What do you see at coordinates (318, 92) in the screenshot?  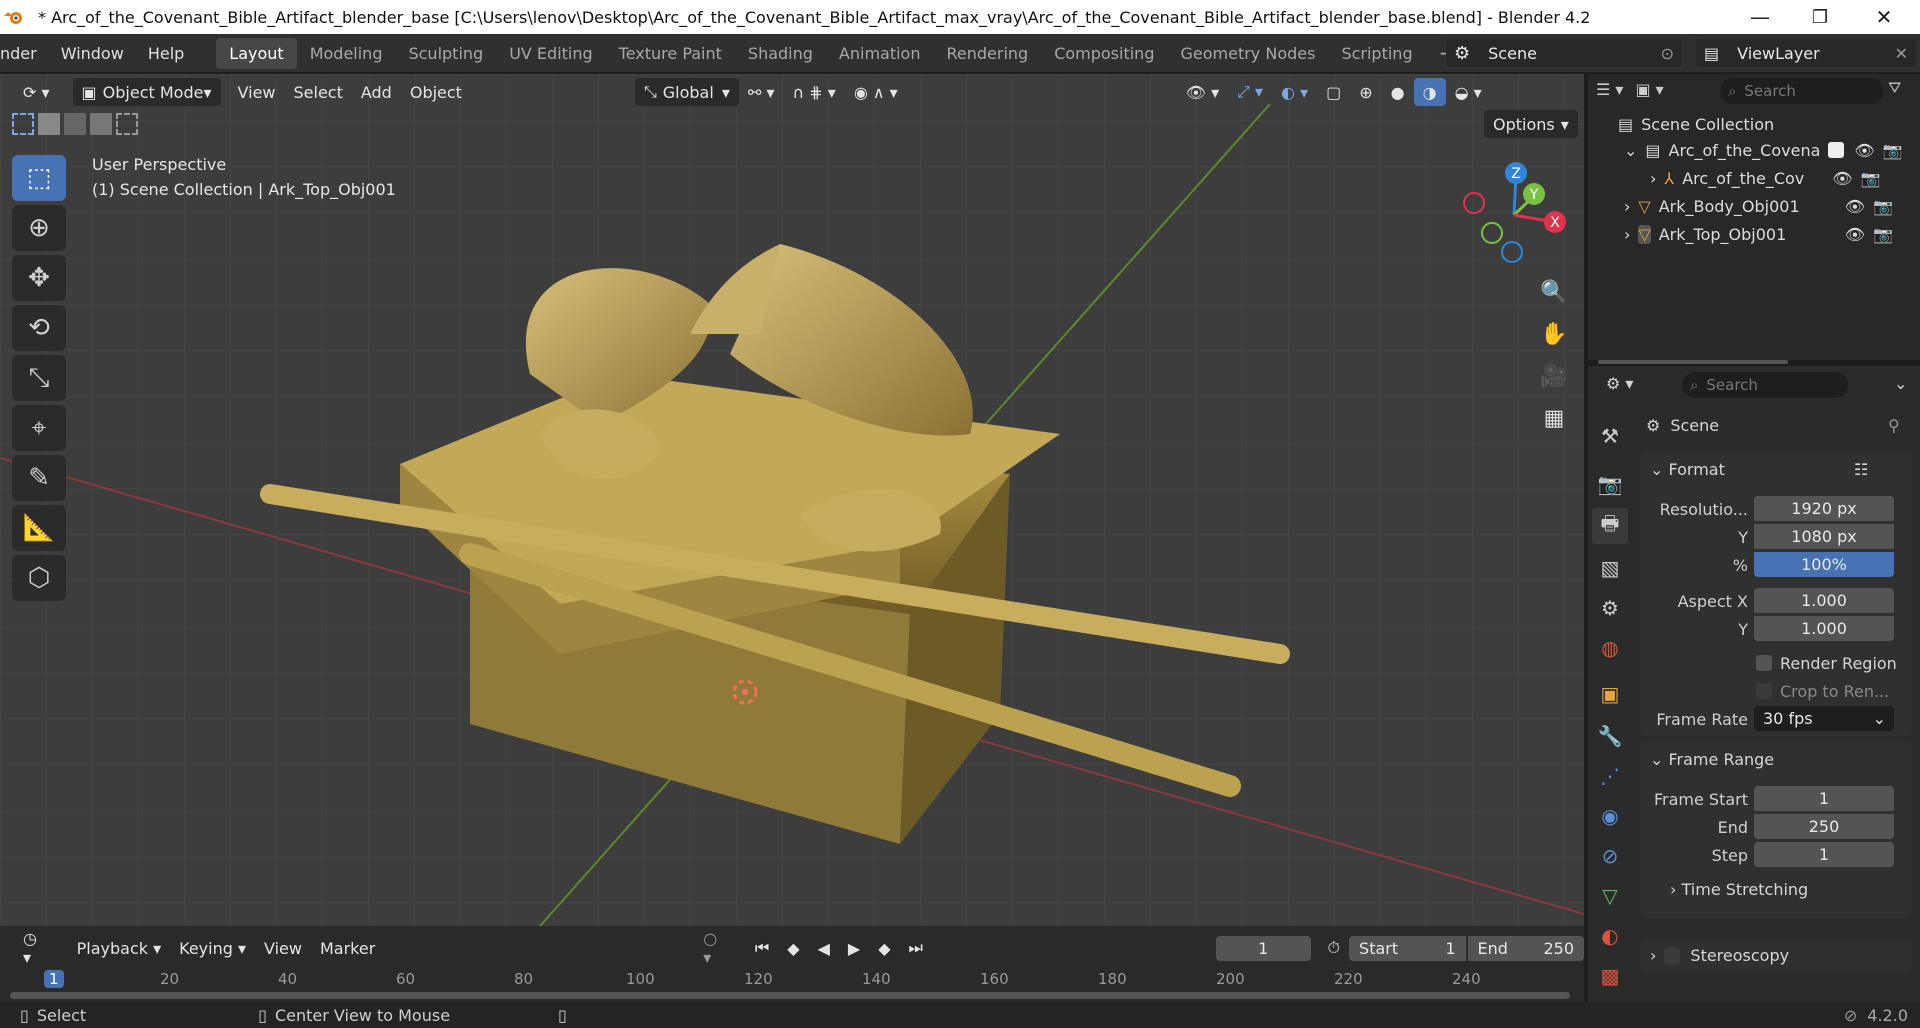 I see `viewport-menu-select: Select` at bounding box center [318, 92].